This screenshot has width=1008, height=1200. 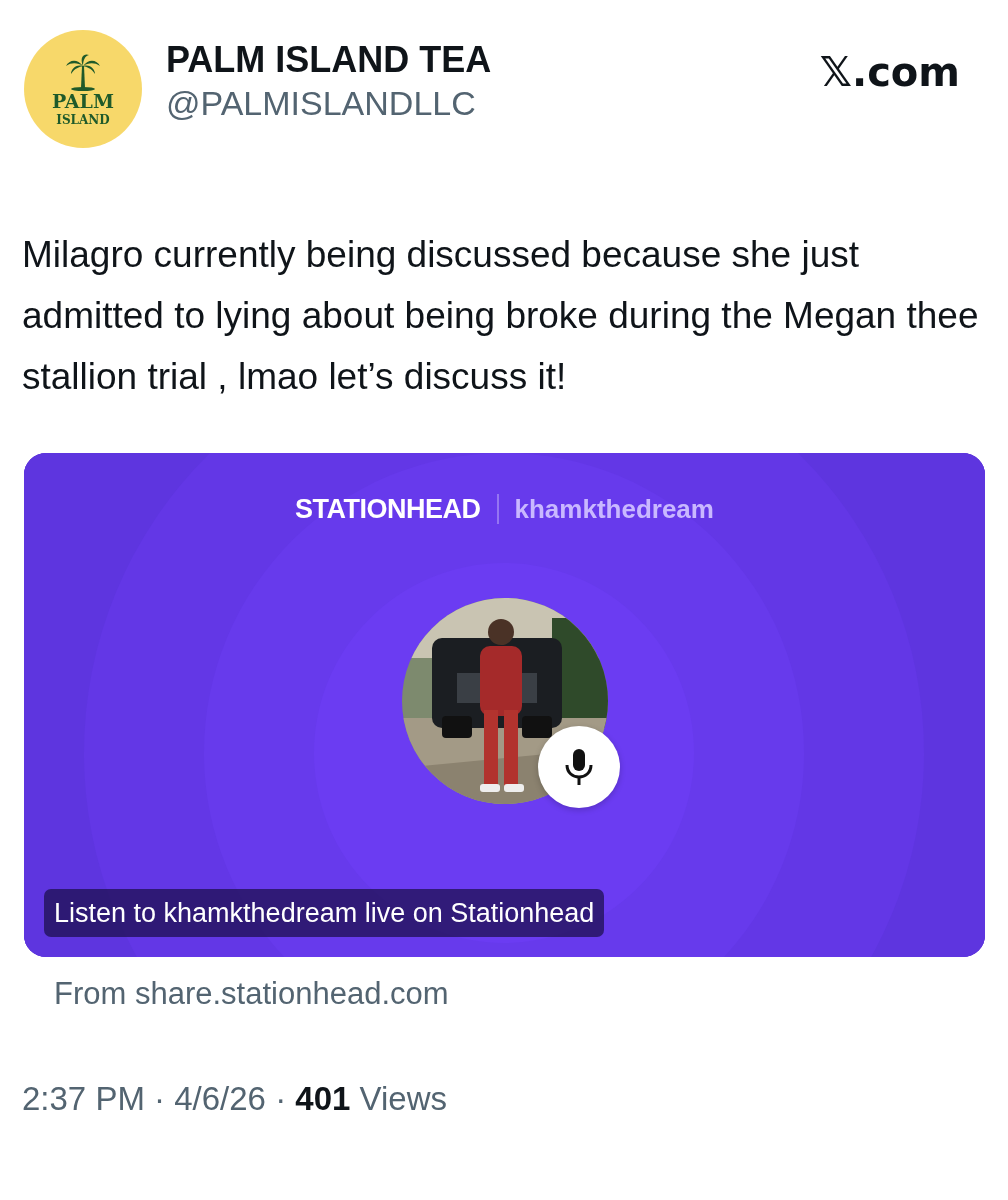 What do you see at coordinates (614, 509) in the screenshot?
I see `host-name: khamkthedream` at bounding box center [614, 509].